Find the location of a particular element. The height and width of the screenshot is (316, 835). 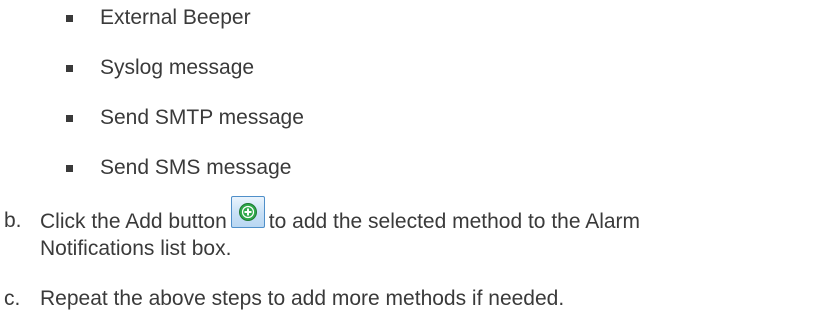

list-item: Send SMS message is located at coordinates (178, 168).